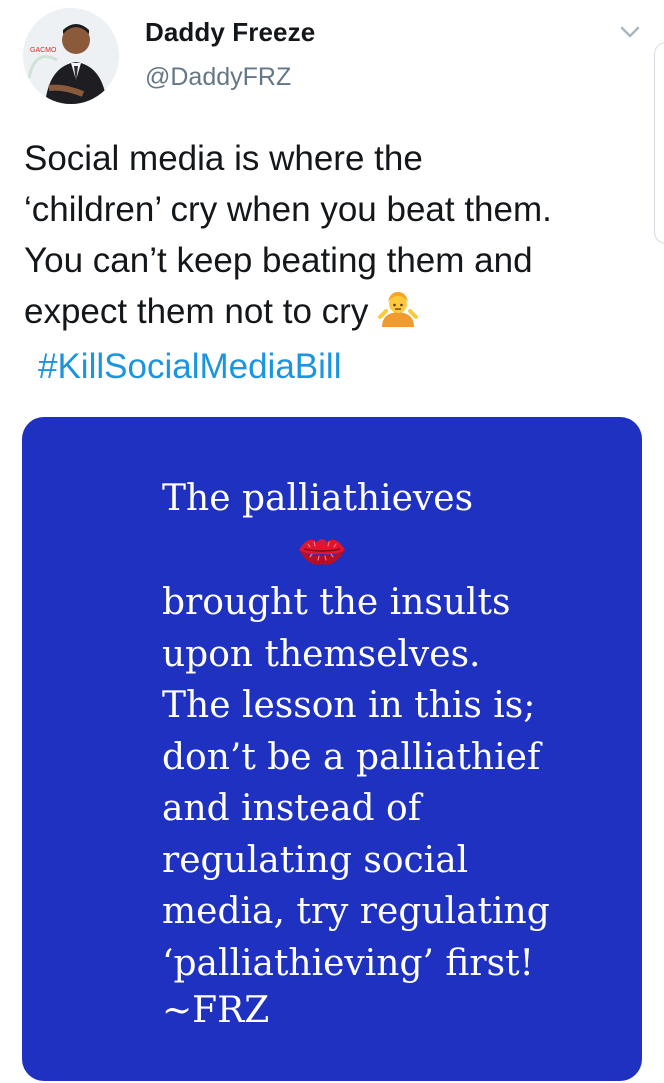 This screenshot has width=664, height=1083. Describe the element at coordinates (398, 314) in the screenshot. I see `person-shrugging-emoji` at that location.